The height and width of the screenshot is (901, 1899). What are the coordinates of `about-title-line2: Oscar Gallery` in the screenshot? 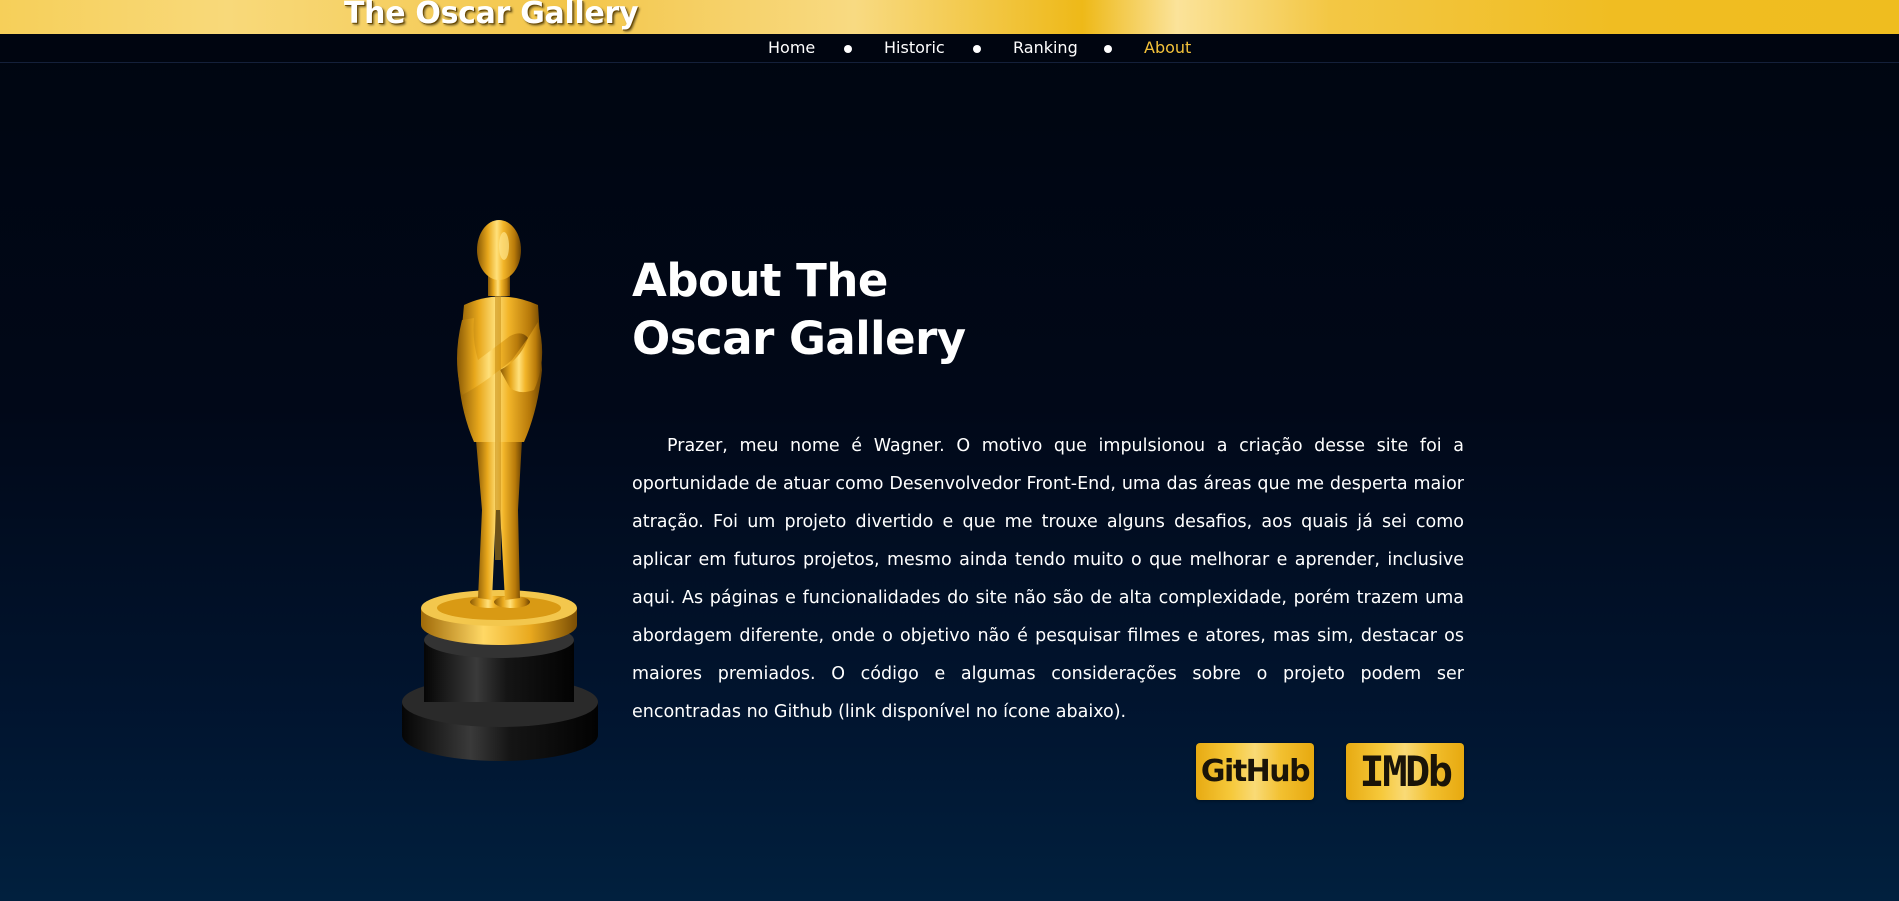 It's located at (799, 339).